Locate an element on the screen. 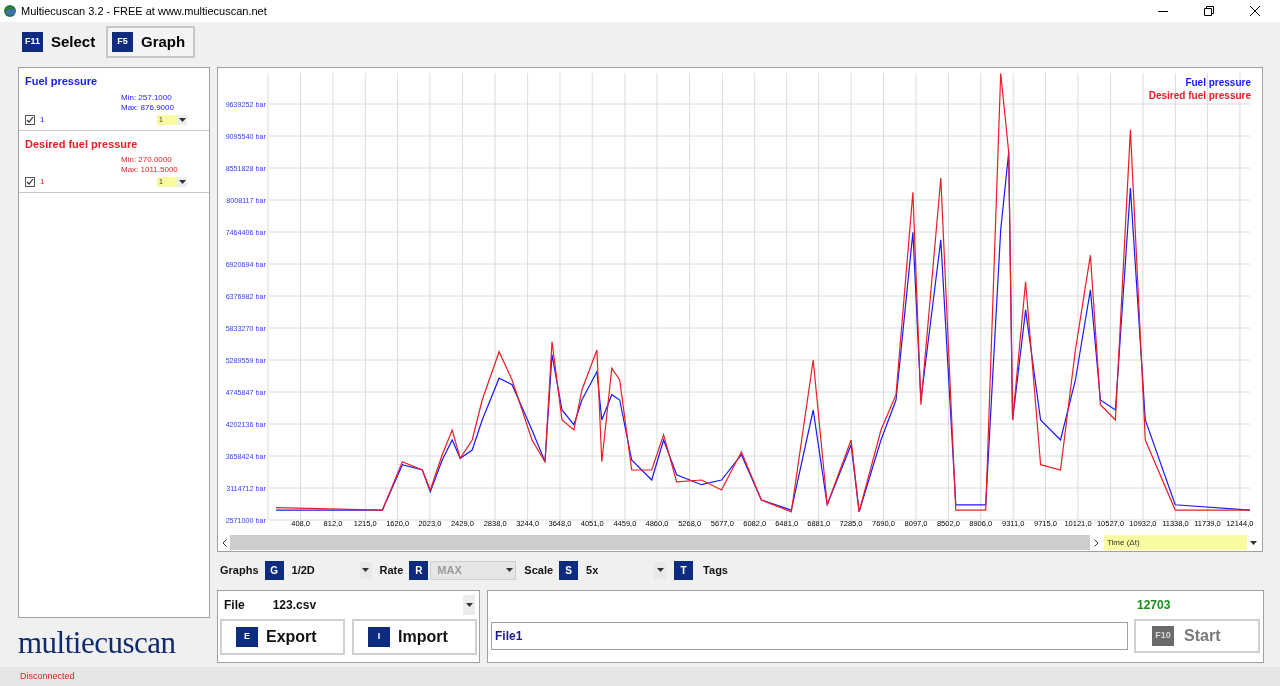  max-value: Max: 1011.5000 is located at coordinates (150, 170).